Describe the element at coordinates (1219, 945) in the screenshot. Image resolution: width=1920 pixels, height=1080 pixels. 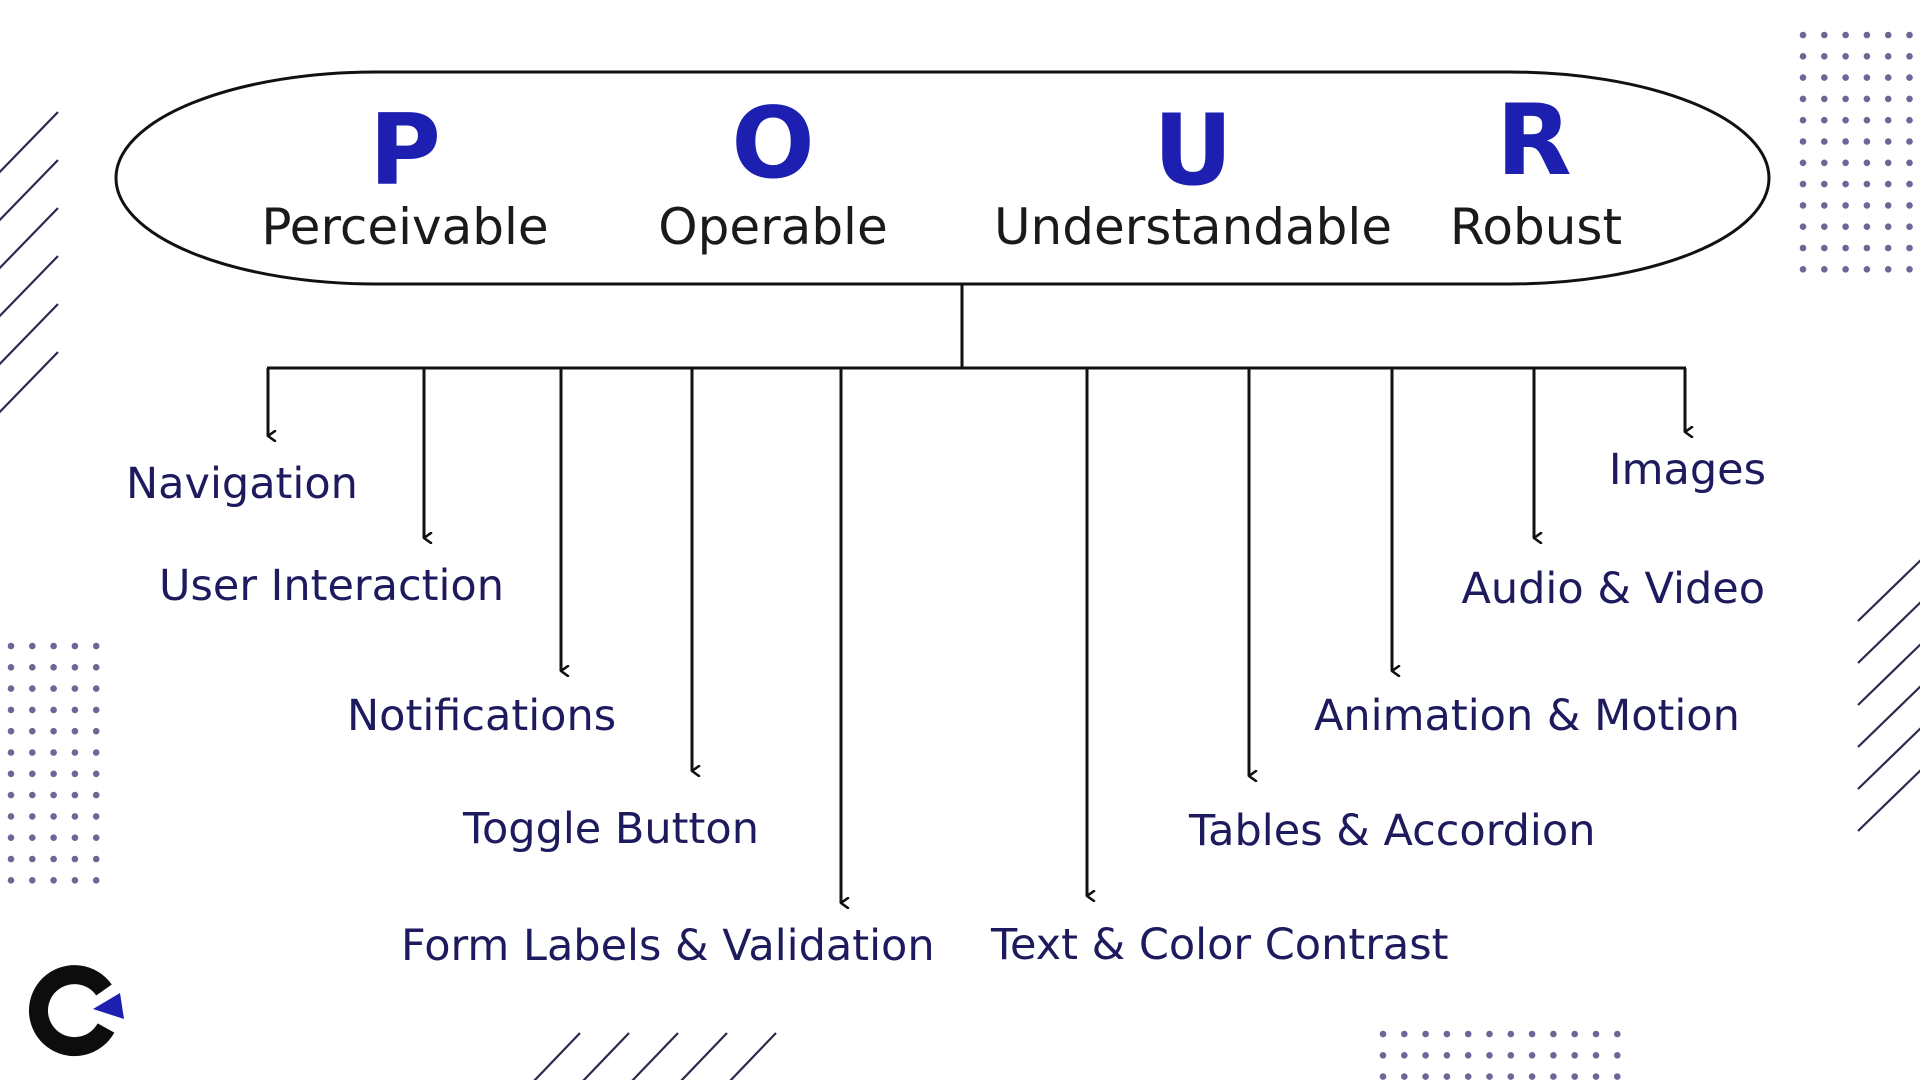
I see `branch-label-text-color: Text & Color Contrast` at that location.